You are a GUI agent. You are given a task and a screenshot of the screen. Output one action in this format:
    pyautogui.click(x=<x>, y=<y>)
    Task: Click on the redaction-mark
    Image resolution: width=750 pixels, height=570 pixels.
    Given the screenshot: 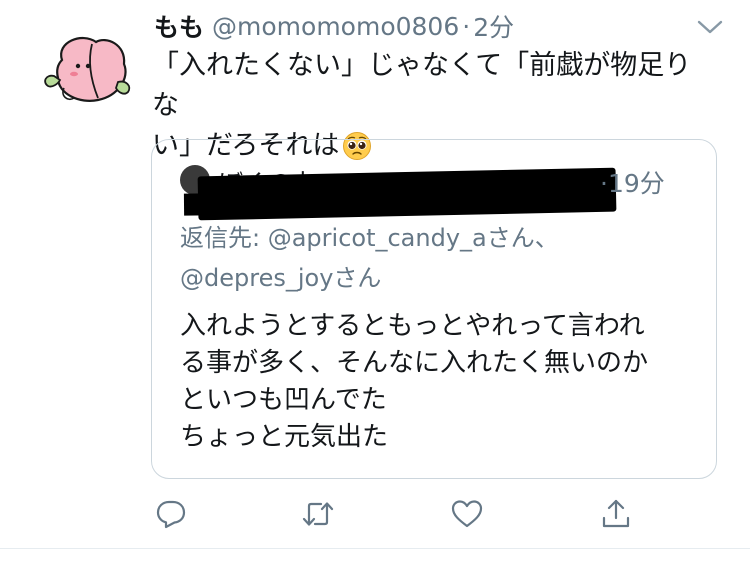 What is the action you would take?
    pyautogui.click(x=334, y=203)
    